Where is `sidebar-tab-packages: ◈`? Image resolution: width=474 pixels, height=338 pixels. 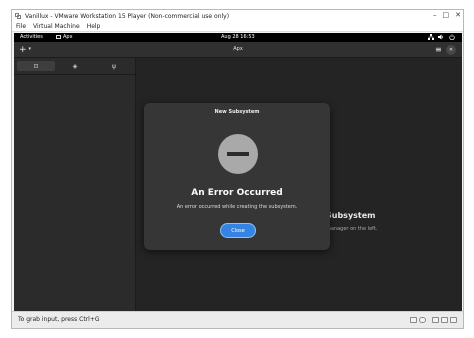
sidebar-tab-packages: ◈ is located at coordinates (75, 66).